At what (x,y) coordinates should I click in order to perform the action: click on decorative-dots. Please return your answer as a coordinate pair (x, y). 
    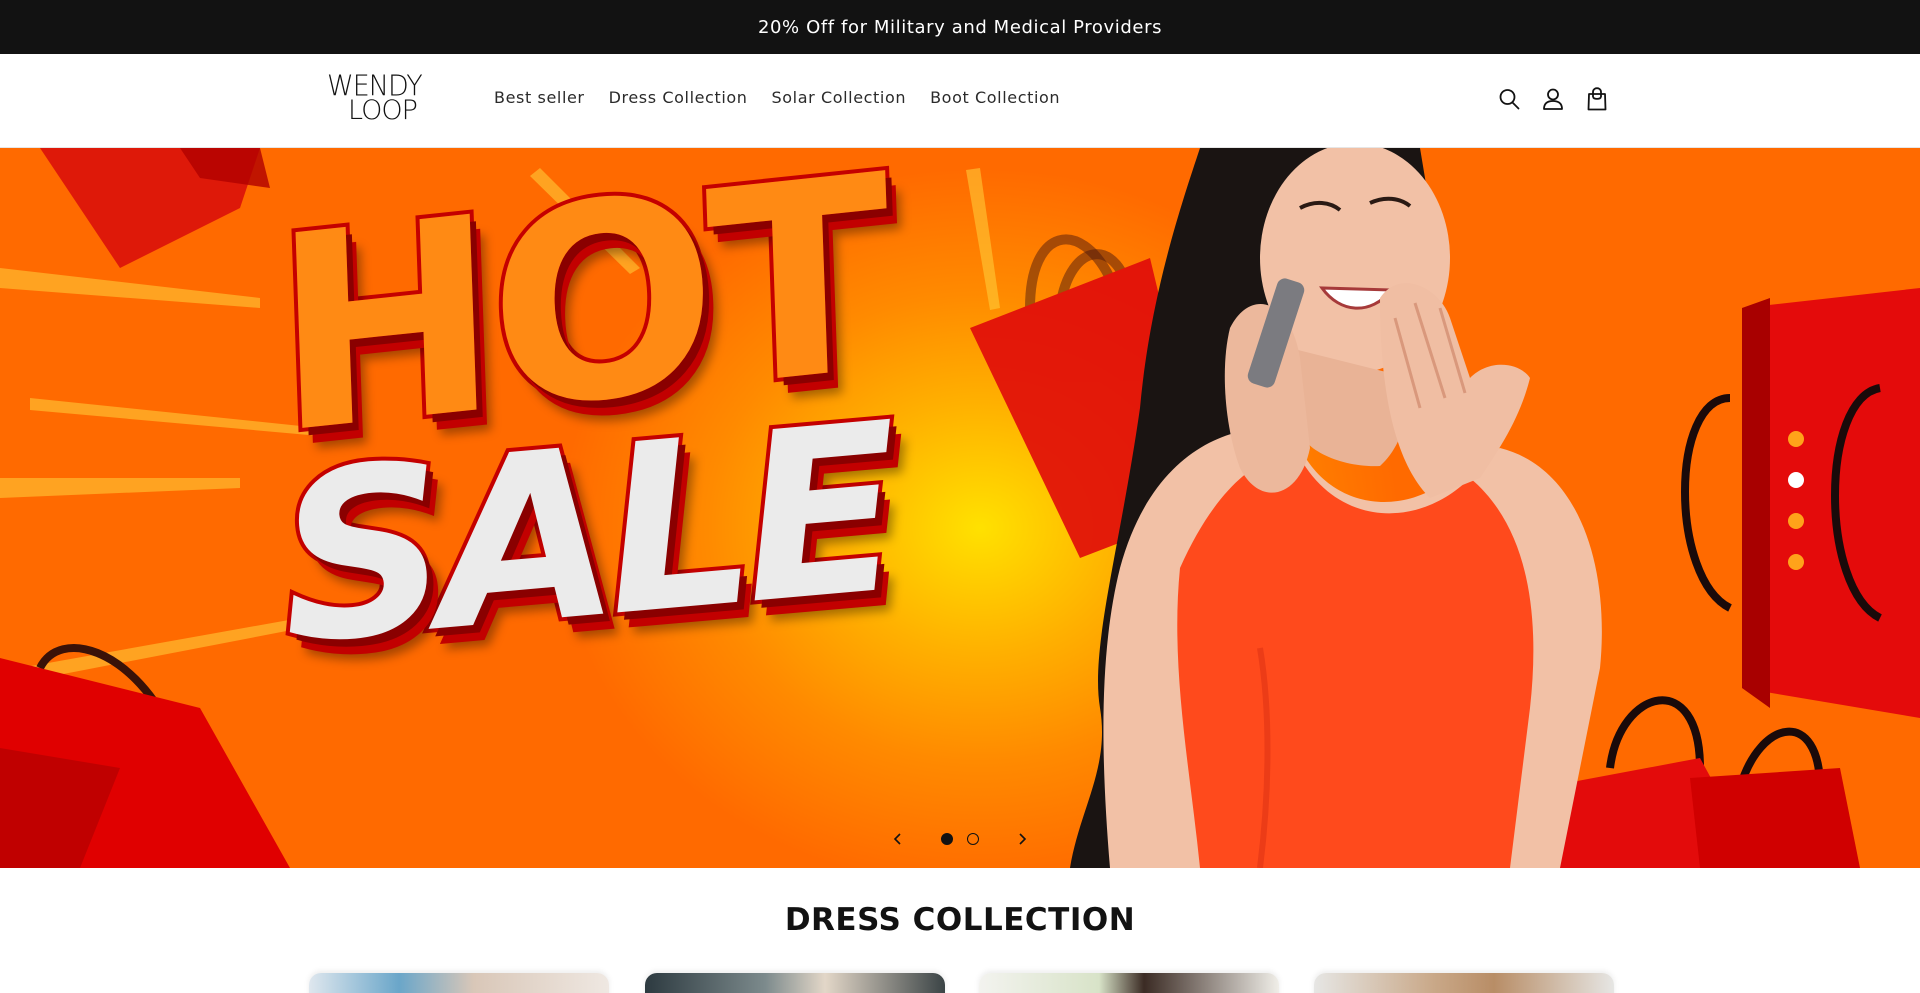
    Looking at the image, I should click on (1796, 513).